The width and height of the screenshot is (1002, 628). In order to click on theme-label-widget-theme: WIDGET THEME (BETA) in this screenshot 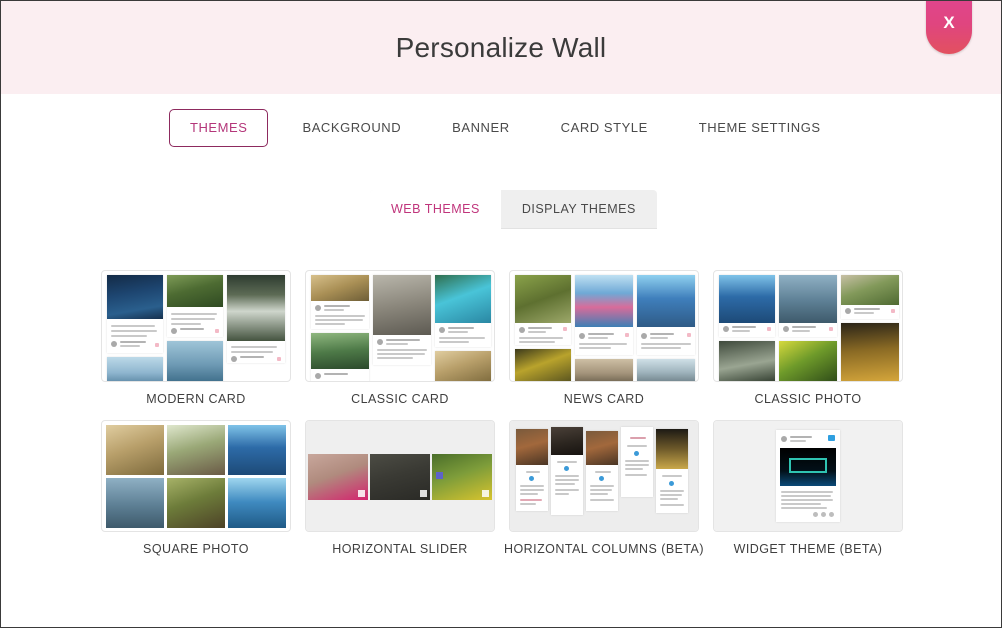, I will do `click(808, 549)`.